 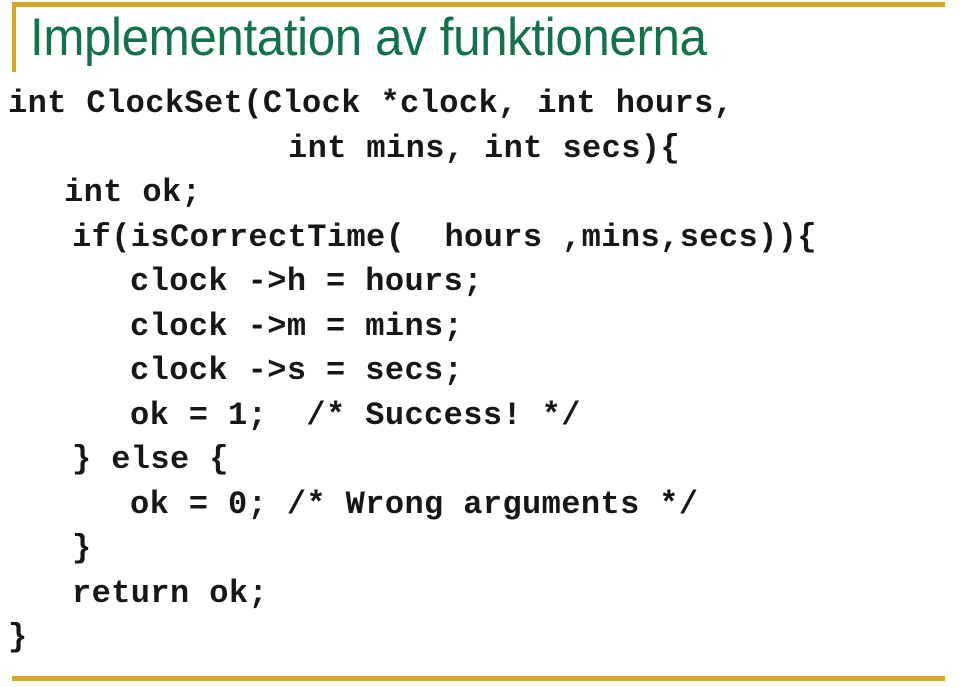 I want to click on code-text: int ClockSet(Clock *clock, int hours,, so click(x=371, y=103).